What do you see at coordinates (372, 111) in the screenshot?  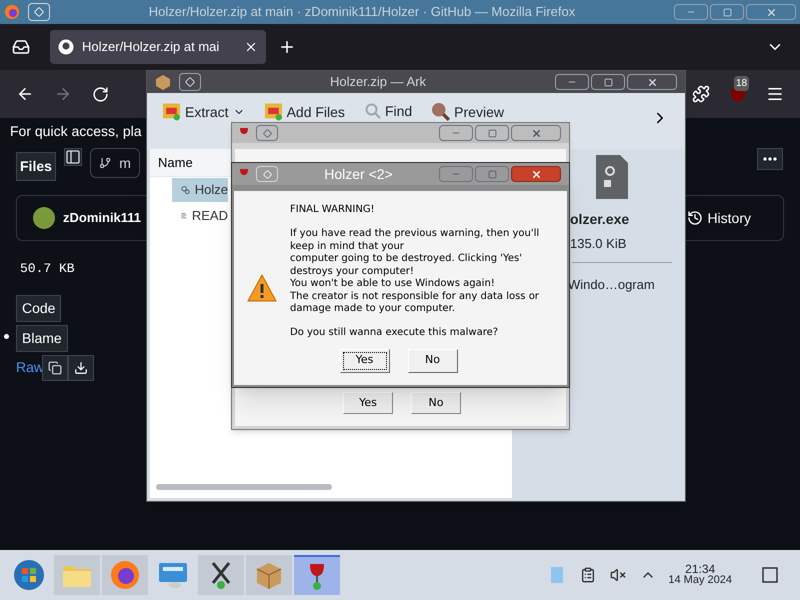 I see `search-icon` at bounding box center [372, 111].